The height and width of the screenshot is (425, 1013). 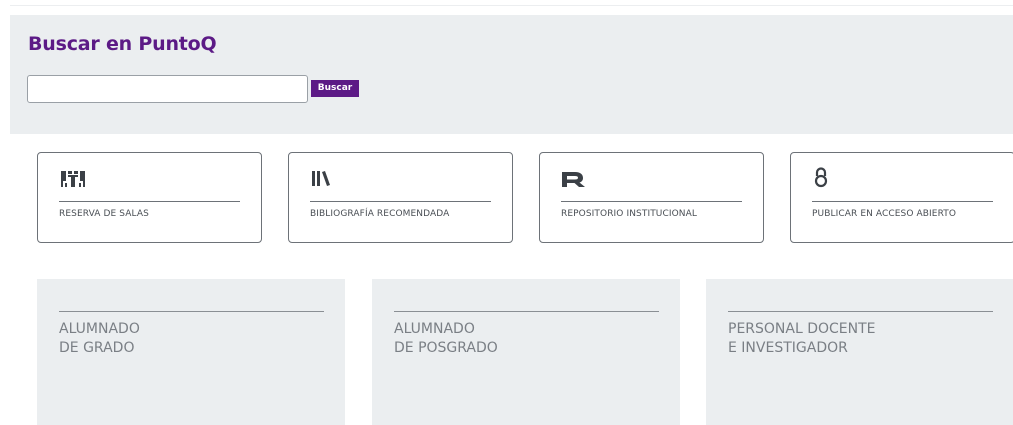 What do you see at coordinates (573, 179) in the screenshot?
I see `repository-r-icon` at bounding box center [573, 179].